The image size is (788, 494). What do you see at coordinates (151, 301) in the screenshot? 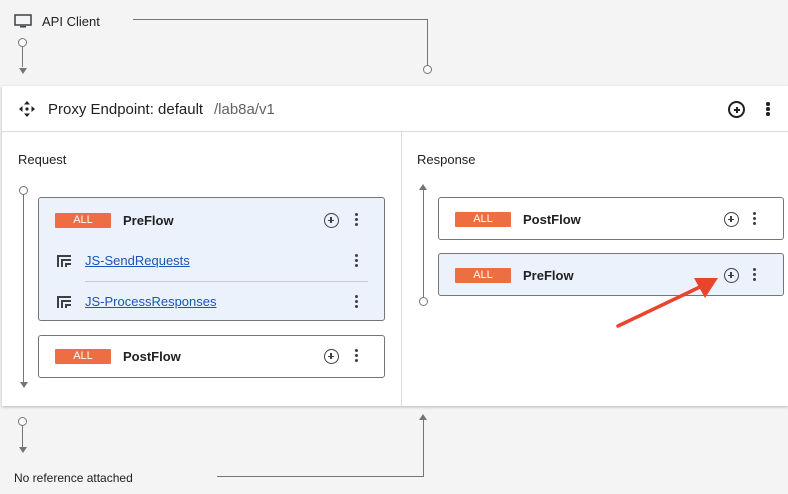
I see `policy-link: JS-ProcessResponses` at bounding box center [151, 301].